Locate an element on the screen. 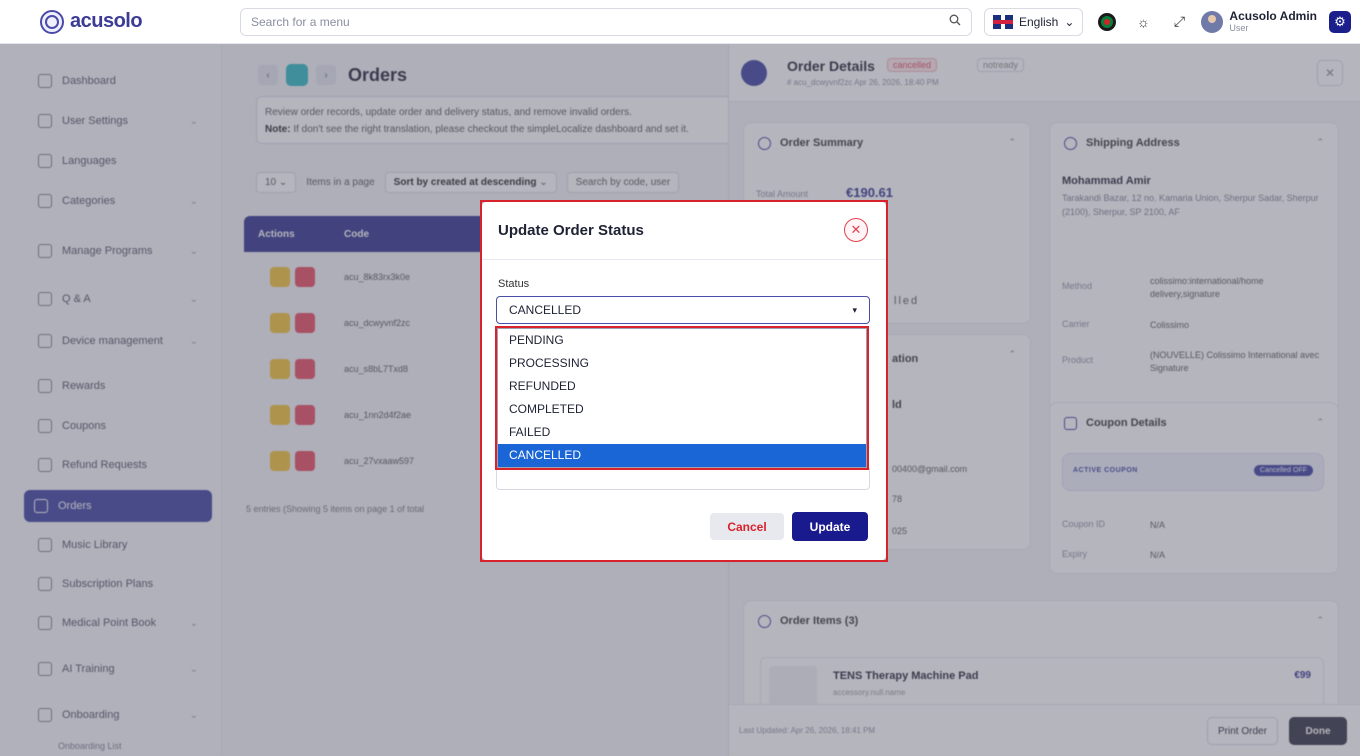 This screenshot has height=756, width=1360. modal-title: Update Order Status is located at coordinates (571, 230).